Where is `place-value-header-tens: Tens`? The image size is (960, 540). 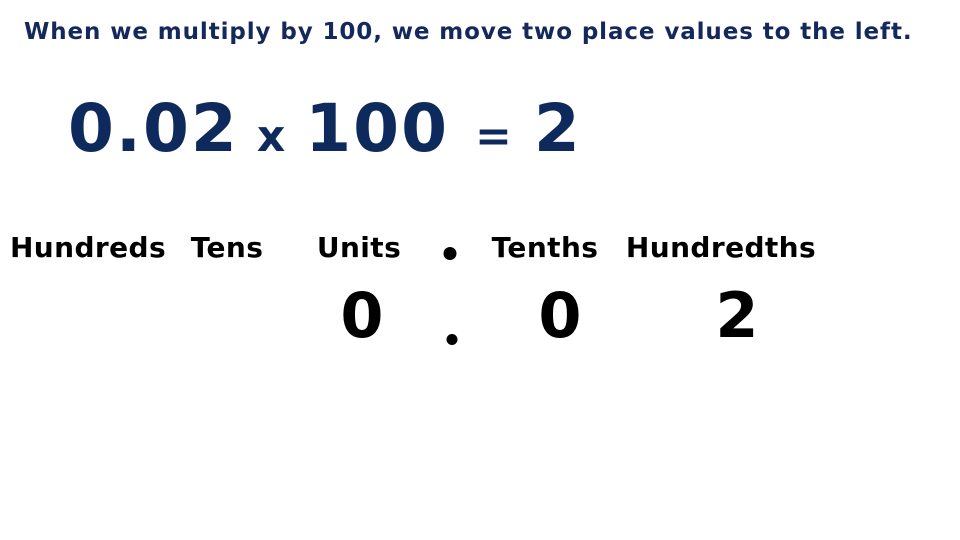 place-value-header-tens: Tens is located at coordinates (227, 247).